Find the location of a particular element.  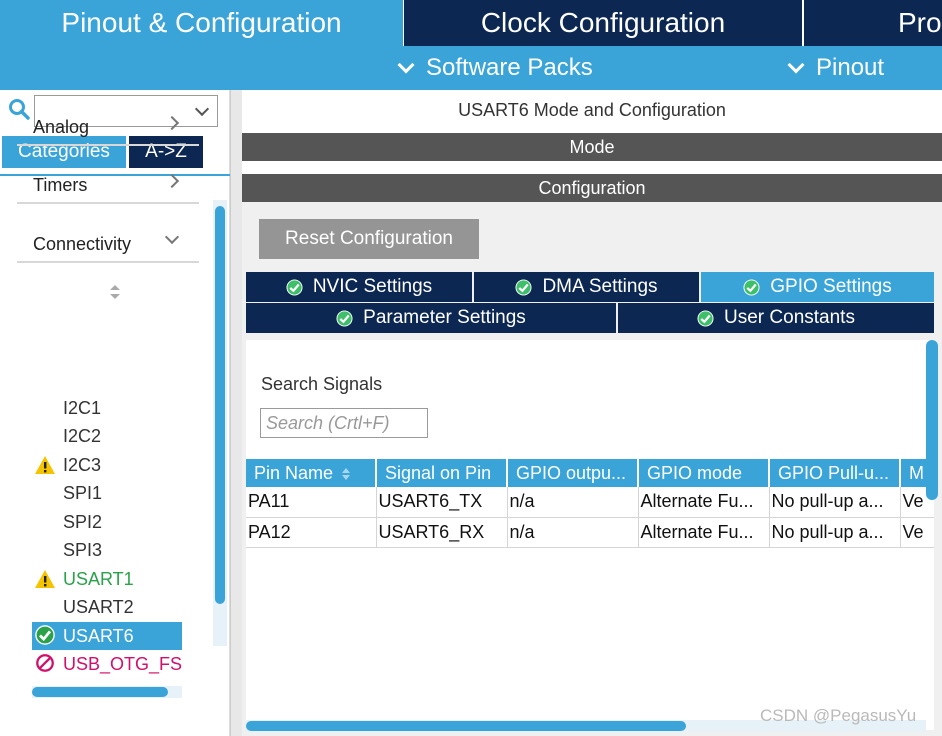

category-timers: Timers is located at coordinates (108, 184).